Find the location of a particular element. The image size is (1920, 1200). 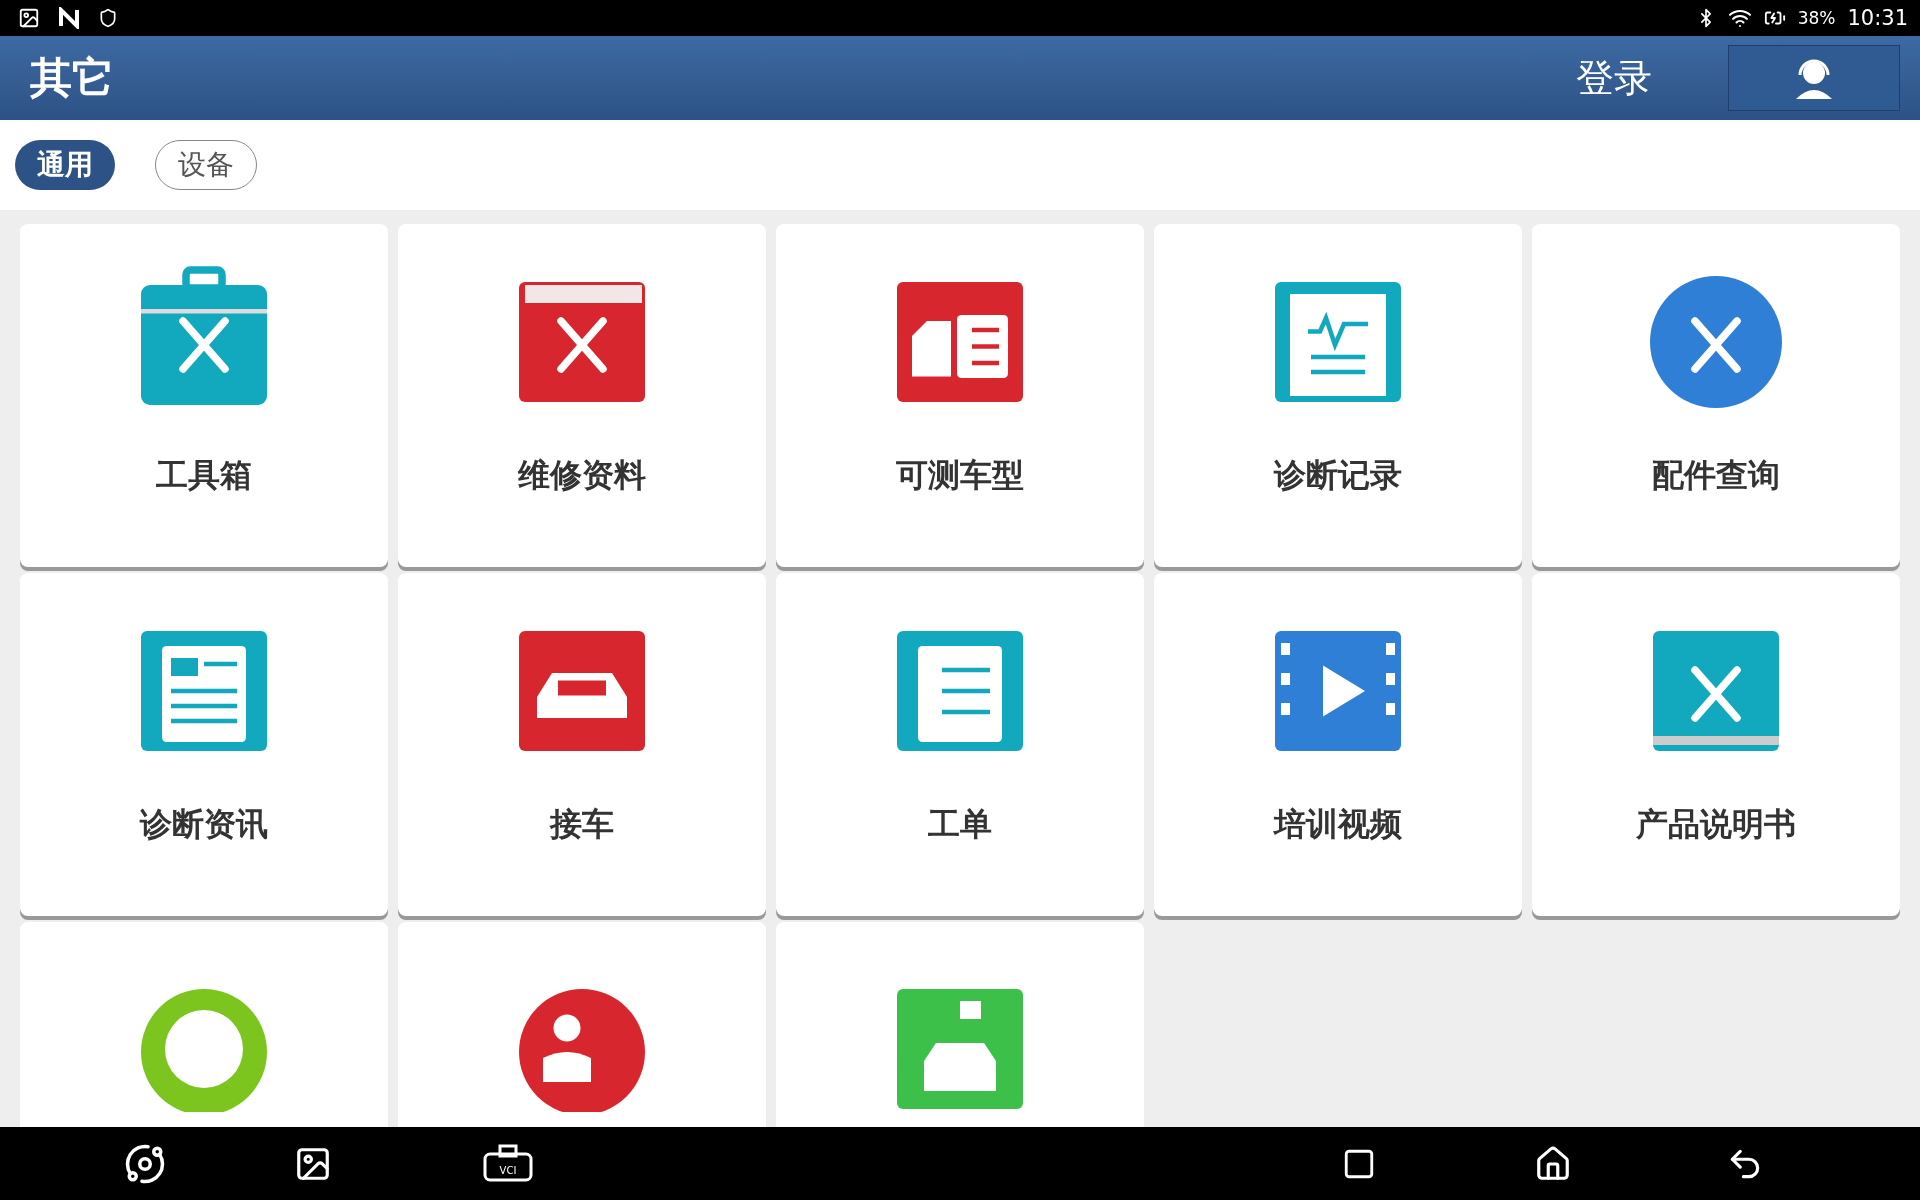

tab: 设备 is located at coordinates (206, 165).